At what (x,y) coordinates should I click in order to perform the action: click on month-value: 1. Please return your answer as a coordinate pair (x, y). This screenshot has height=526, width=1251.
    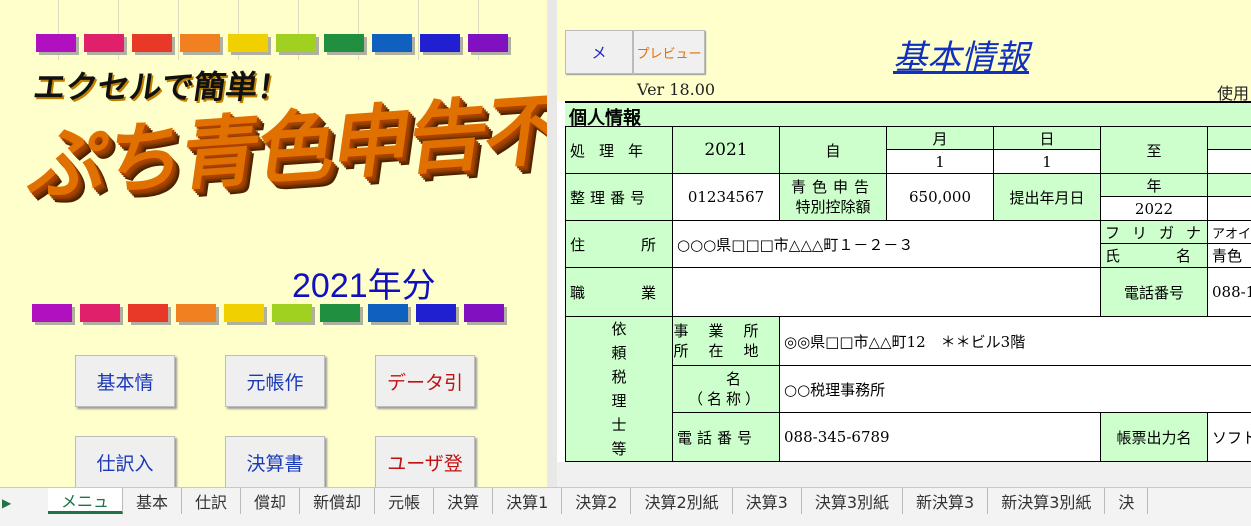
    Looking at the image, I should click on (940, 161).